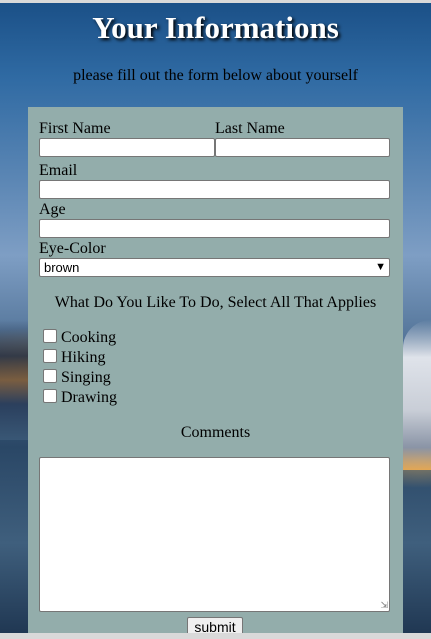  I want to click on age-input, so click(214, 228).